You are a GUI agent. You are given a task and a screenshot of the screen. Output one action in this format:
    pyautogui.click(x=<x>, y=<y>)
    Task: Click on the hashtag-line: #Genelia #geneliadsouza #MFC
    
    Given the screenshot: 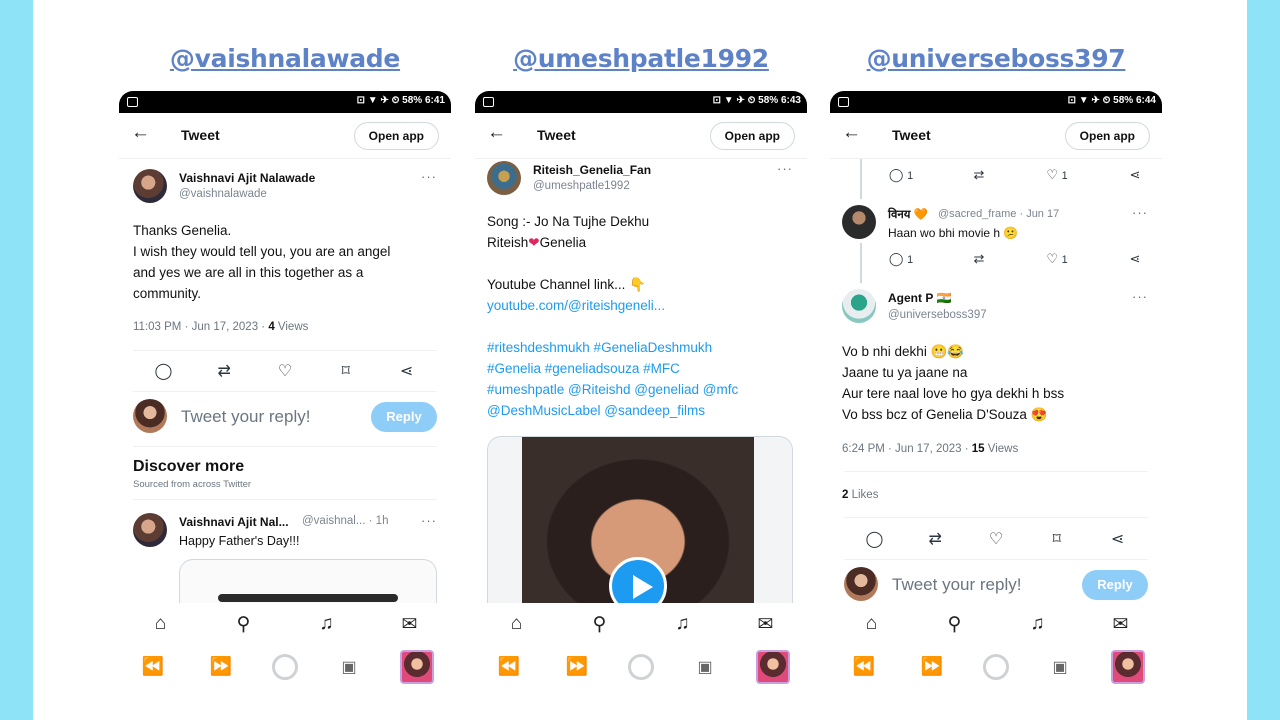 What is the action you would take?
    pyautogui.click(x=612, y=368)
    